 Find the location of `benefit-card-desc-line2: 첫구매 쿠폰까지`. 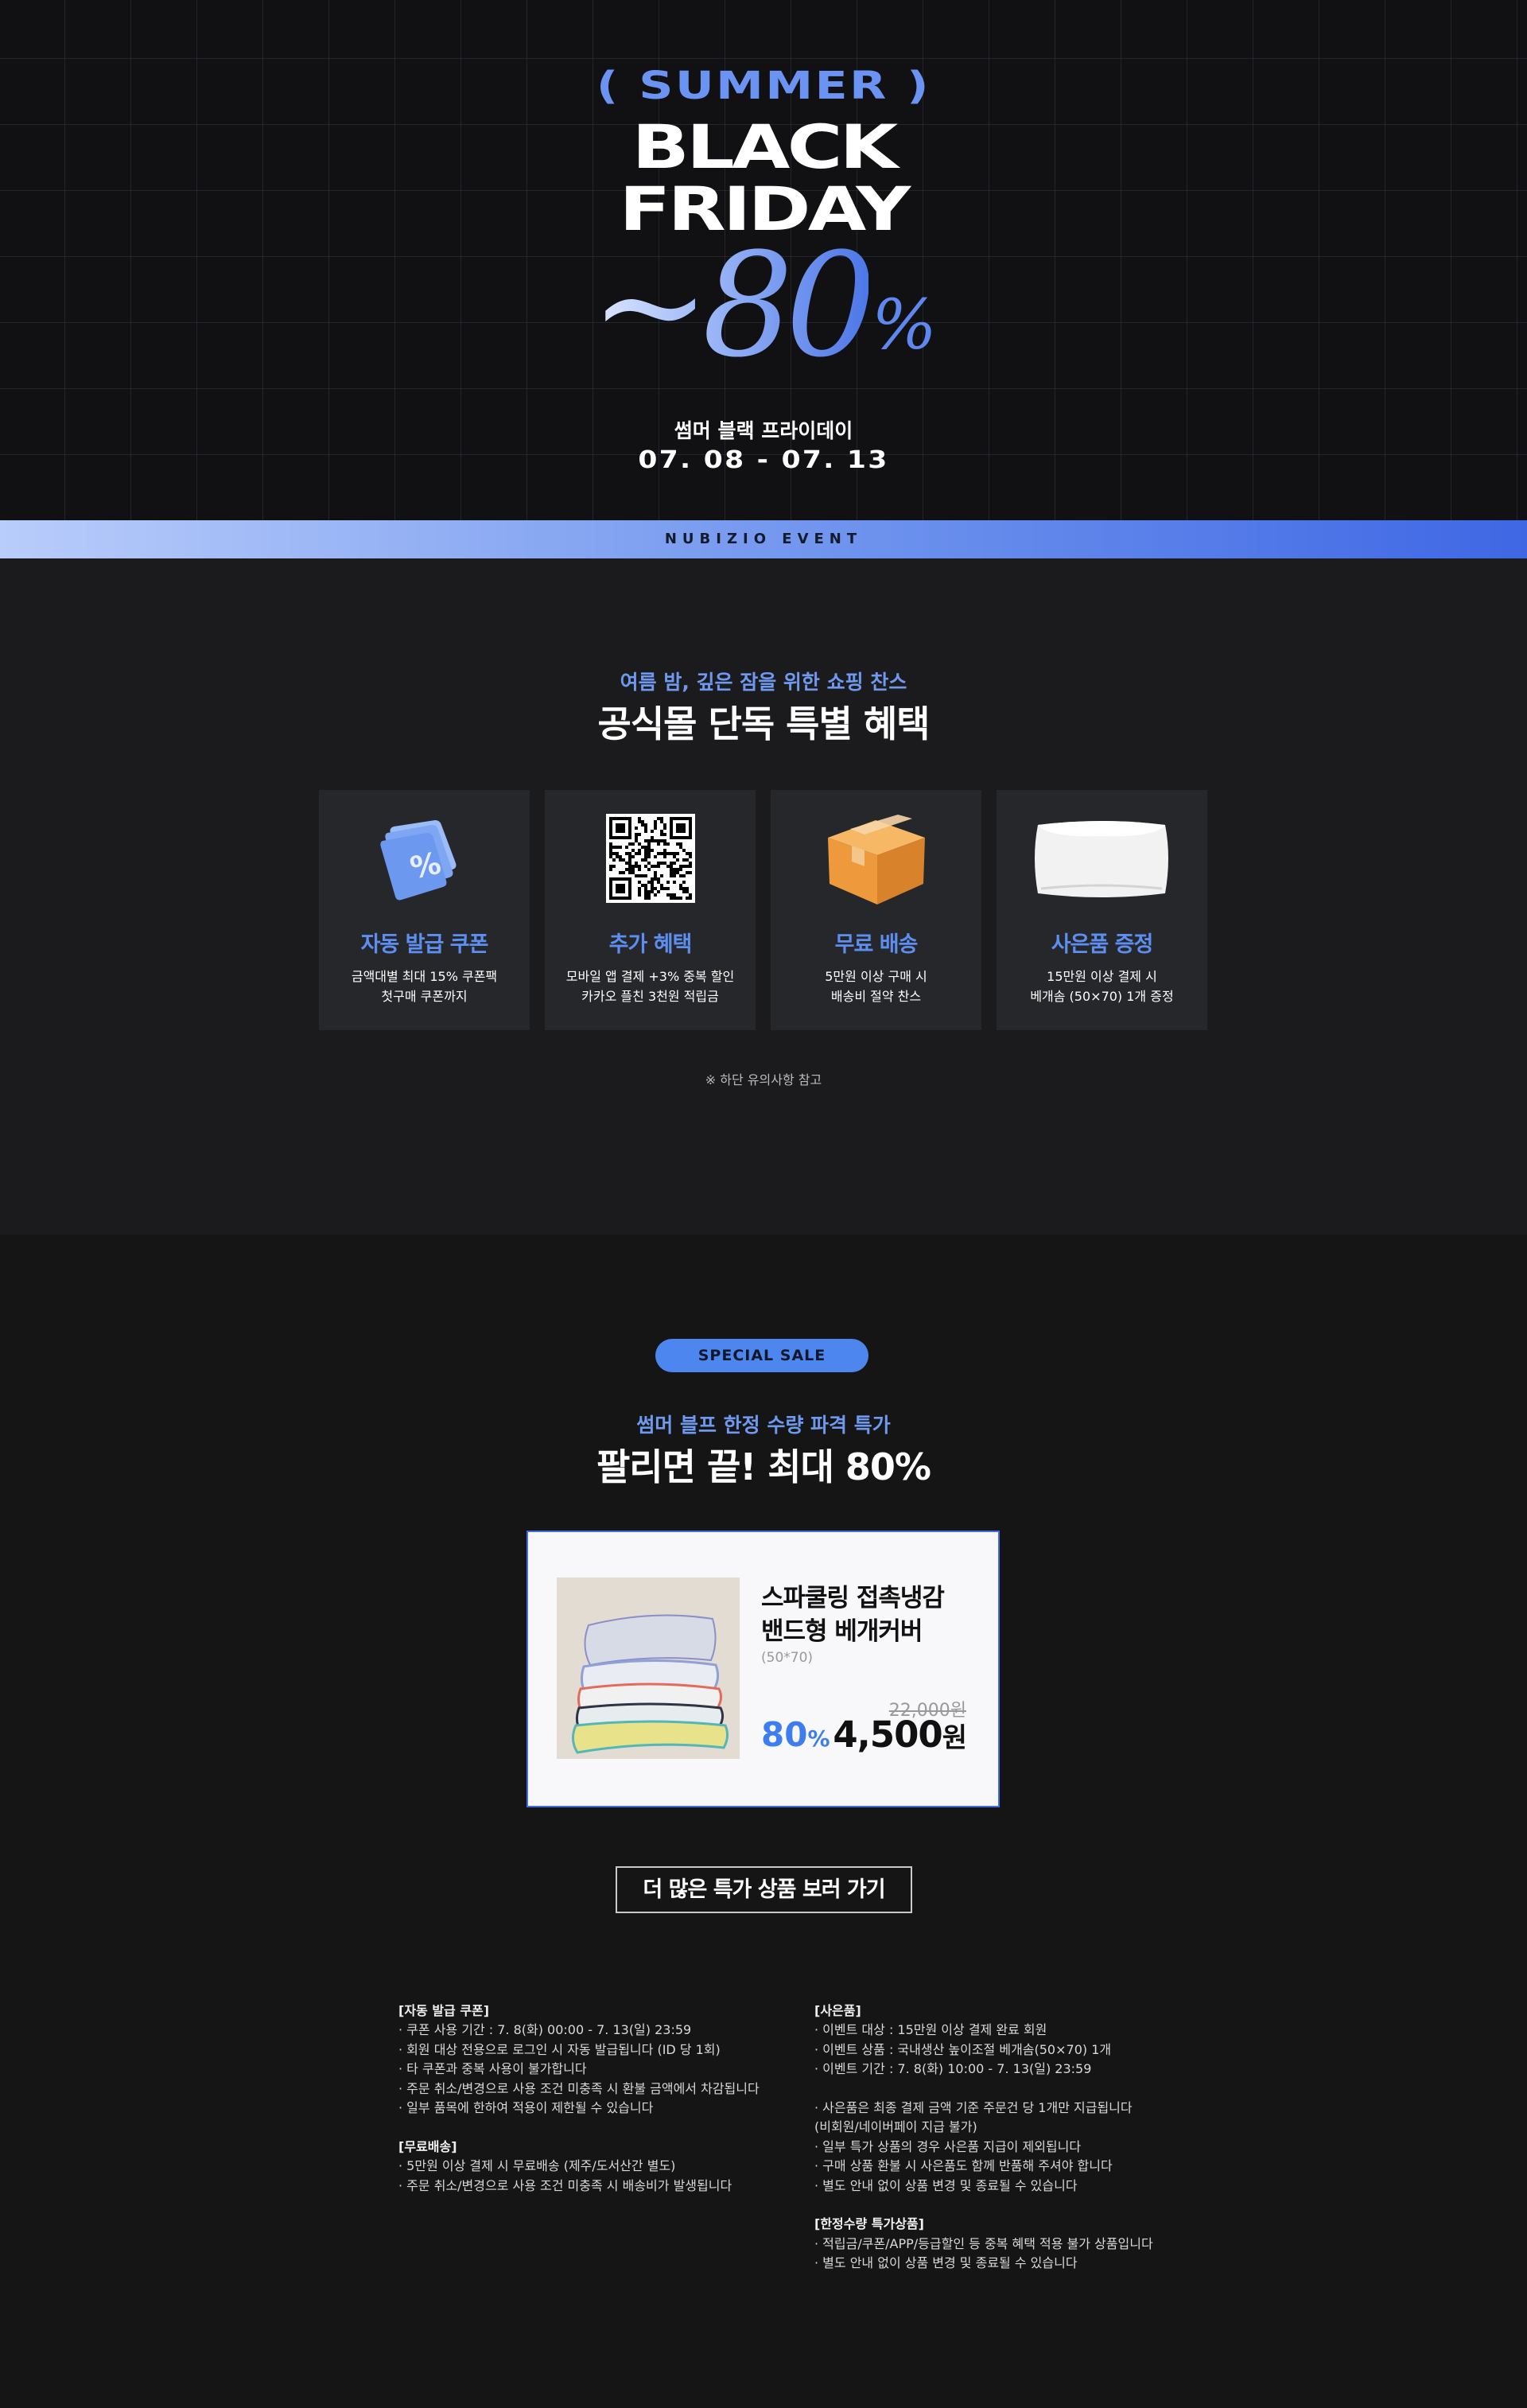

benefit-card-desc-line2: 첫구매 쿠폰까지 is located at coordinates (424, 996).